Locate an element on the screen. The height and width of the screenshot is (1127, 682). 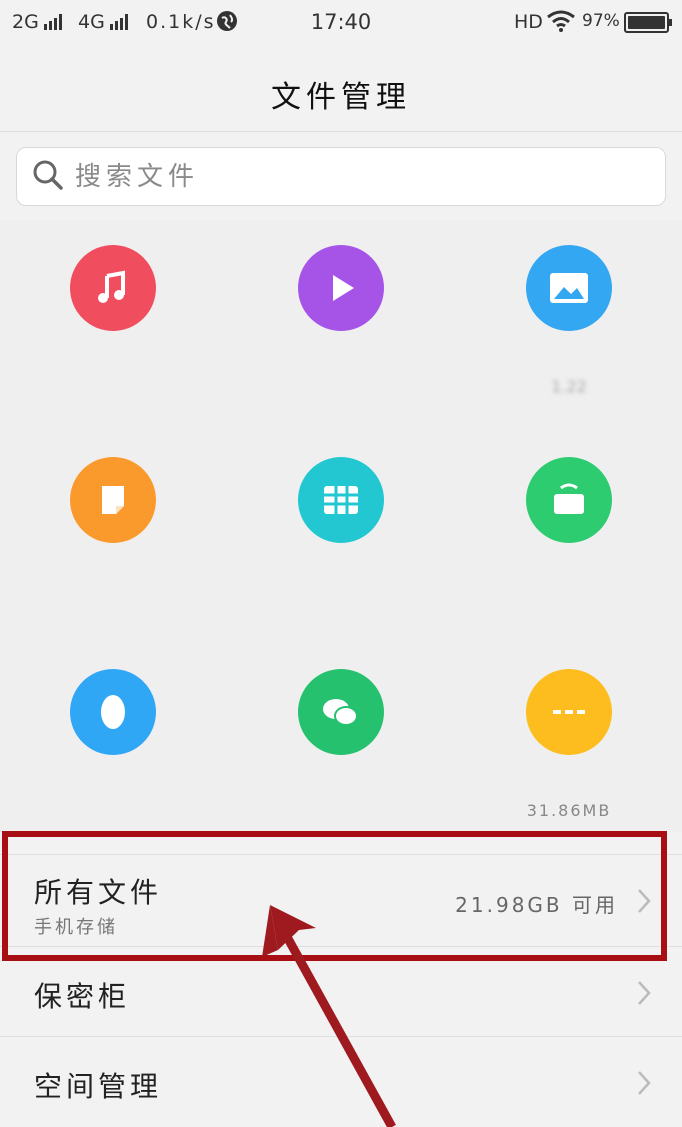
wechat-icon is located at coordinates (341, 712).